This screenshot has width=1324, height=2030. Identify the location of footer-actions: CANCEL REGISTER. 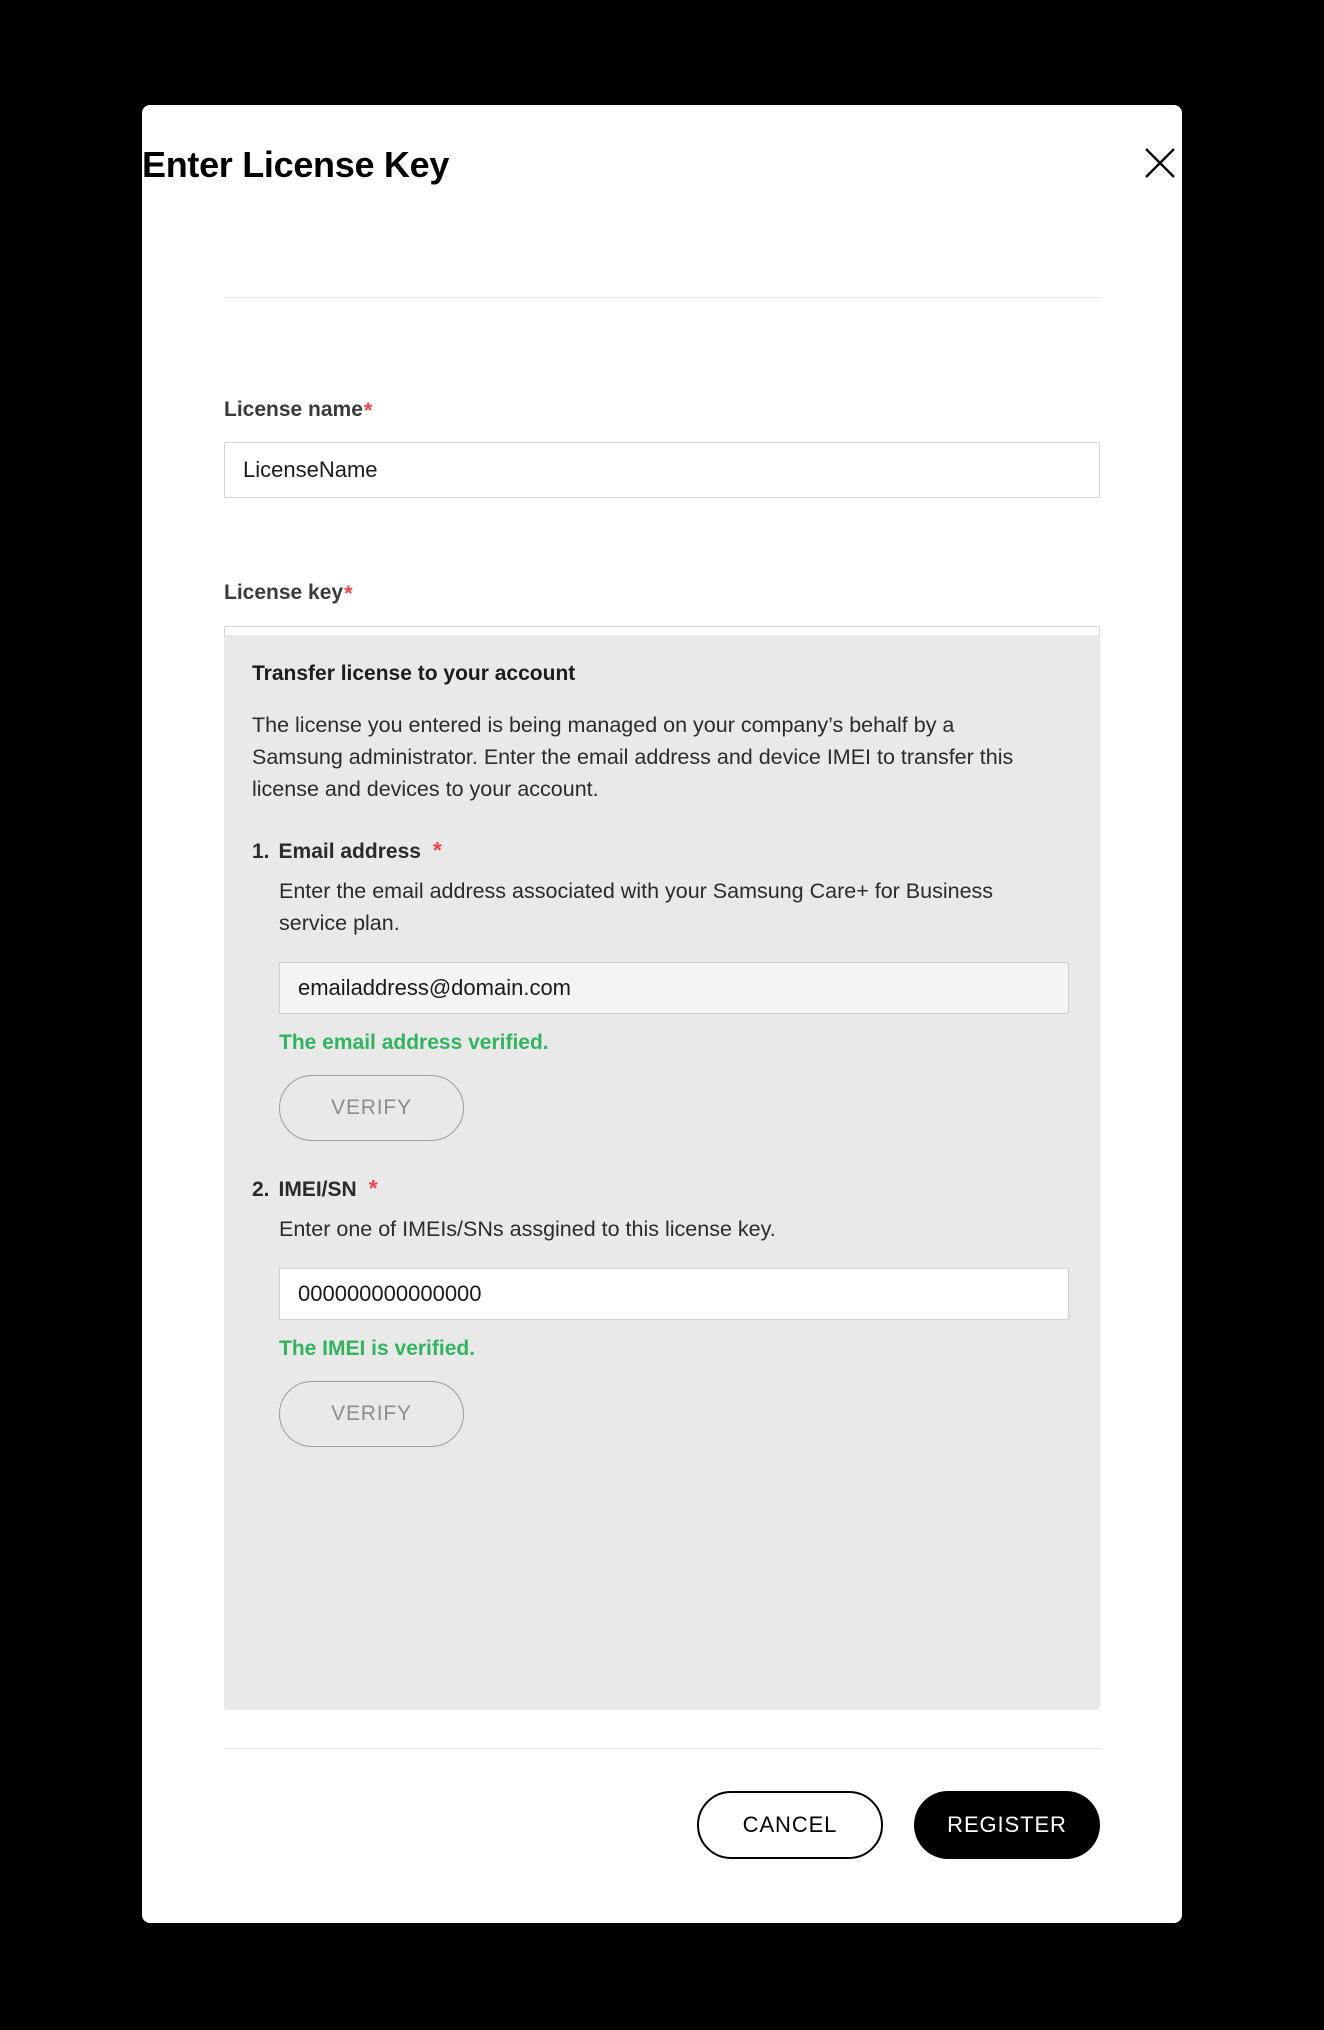
(898, 1825).